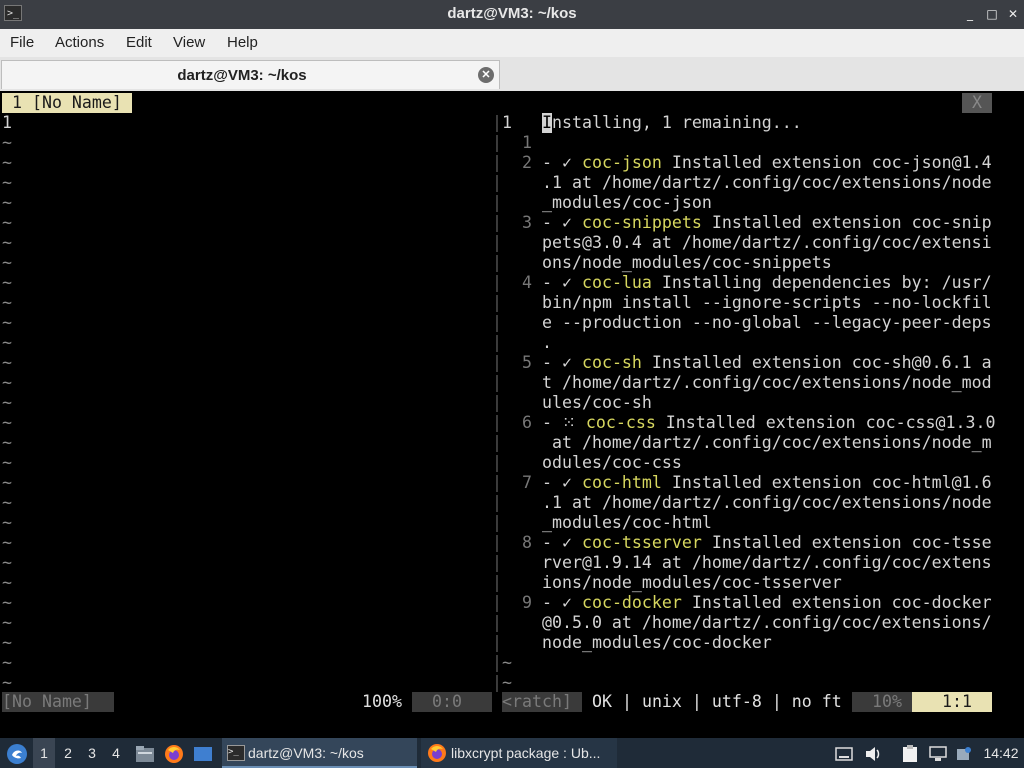  I want to click on left-line-number: 1, so click(7, 122).